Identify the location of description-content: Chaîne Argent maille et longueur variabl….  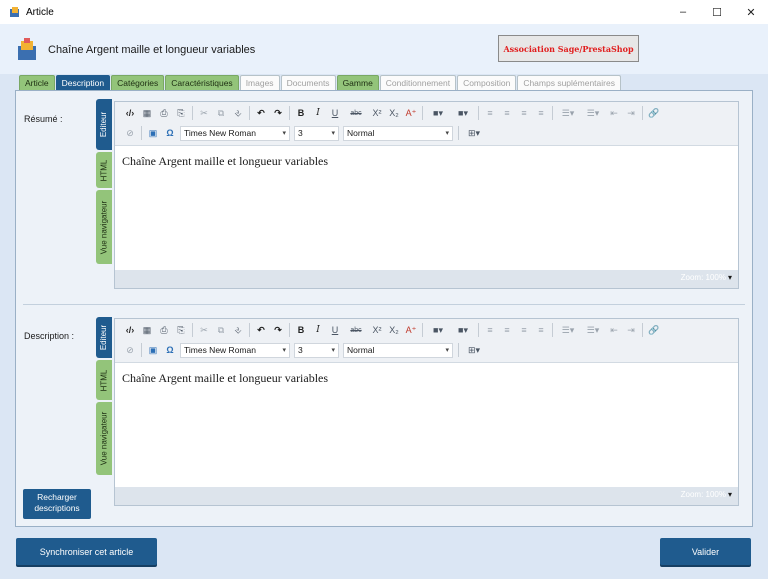
(225, 378).